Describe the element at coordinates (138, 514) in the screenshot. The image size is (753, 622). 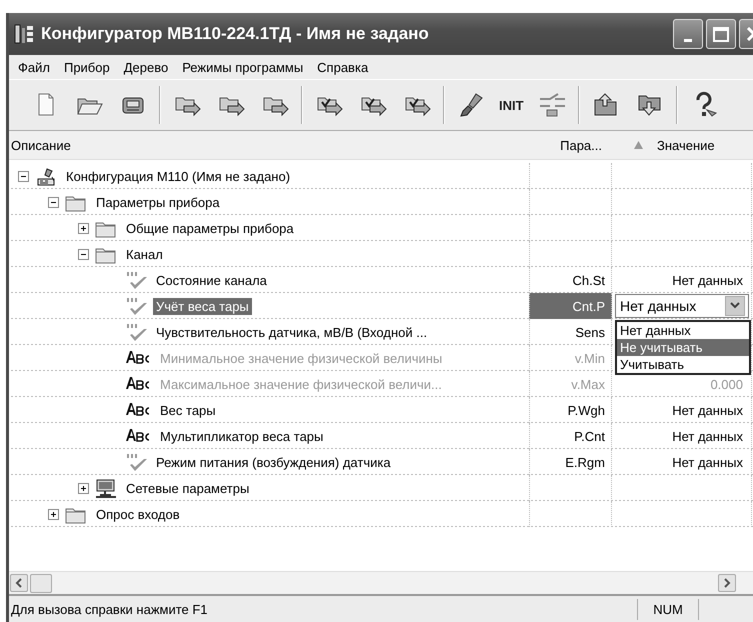
I see `tree-item-label: Опрос входов` at that location.